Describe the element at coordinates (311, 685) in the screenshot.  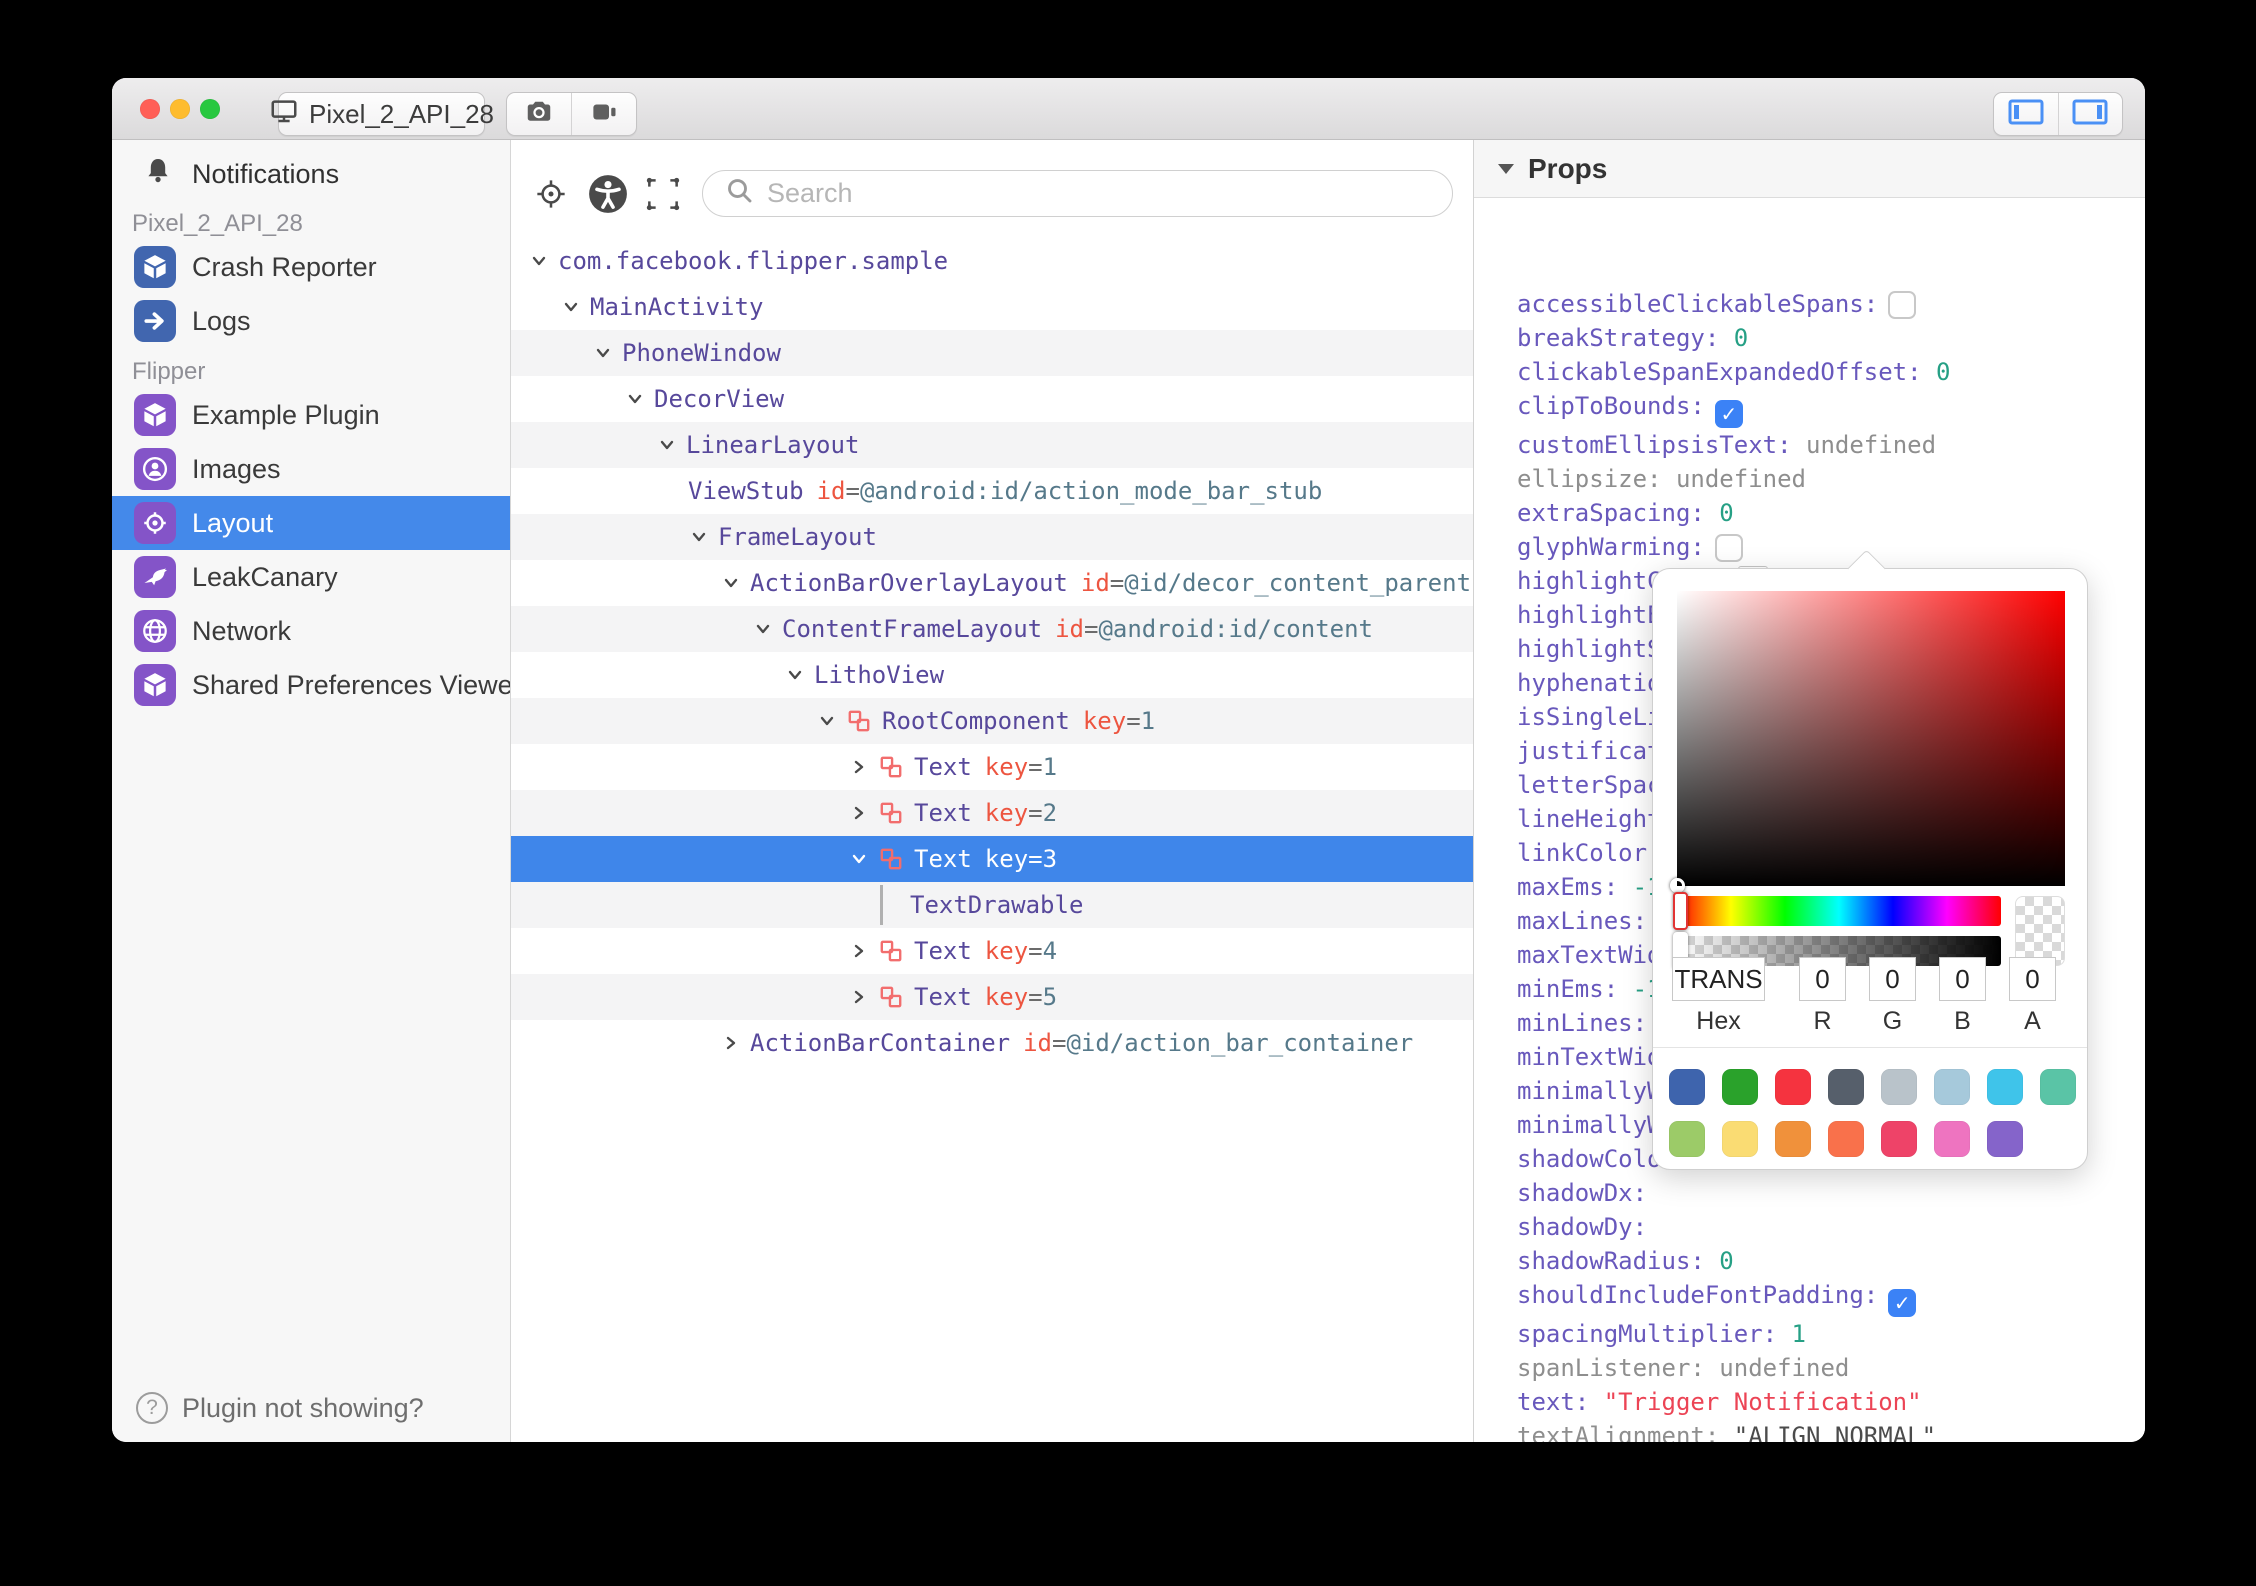
I see `sidebar-item-shared-preferences-viewer: Shared Preferences Viewer` at that location.